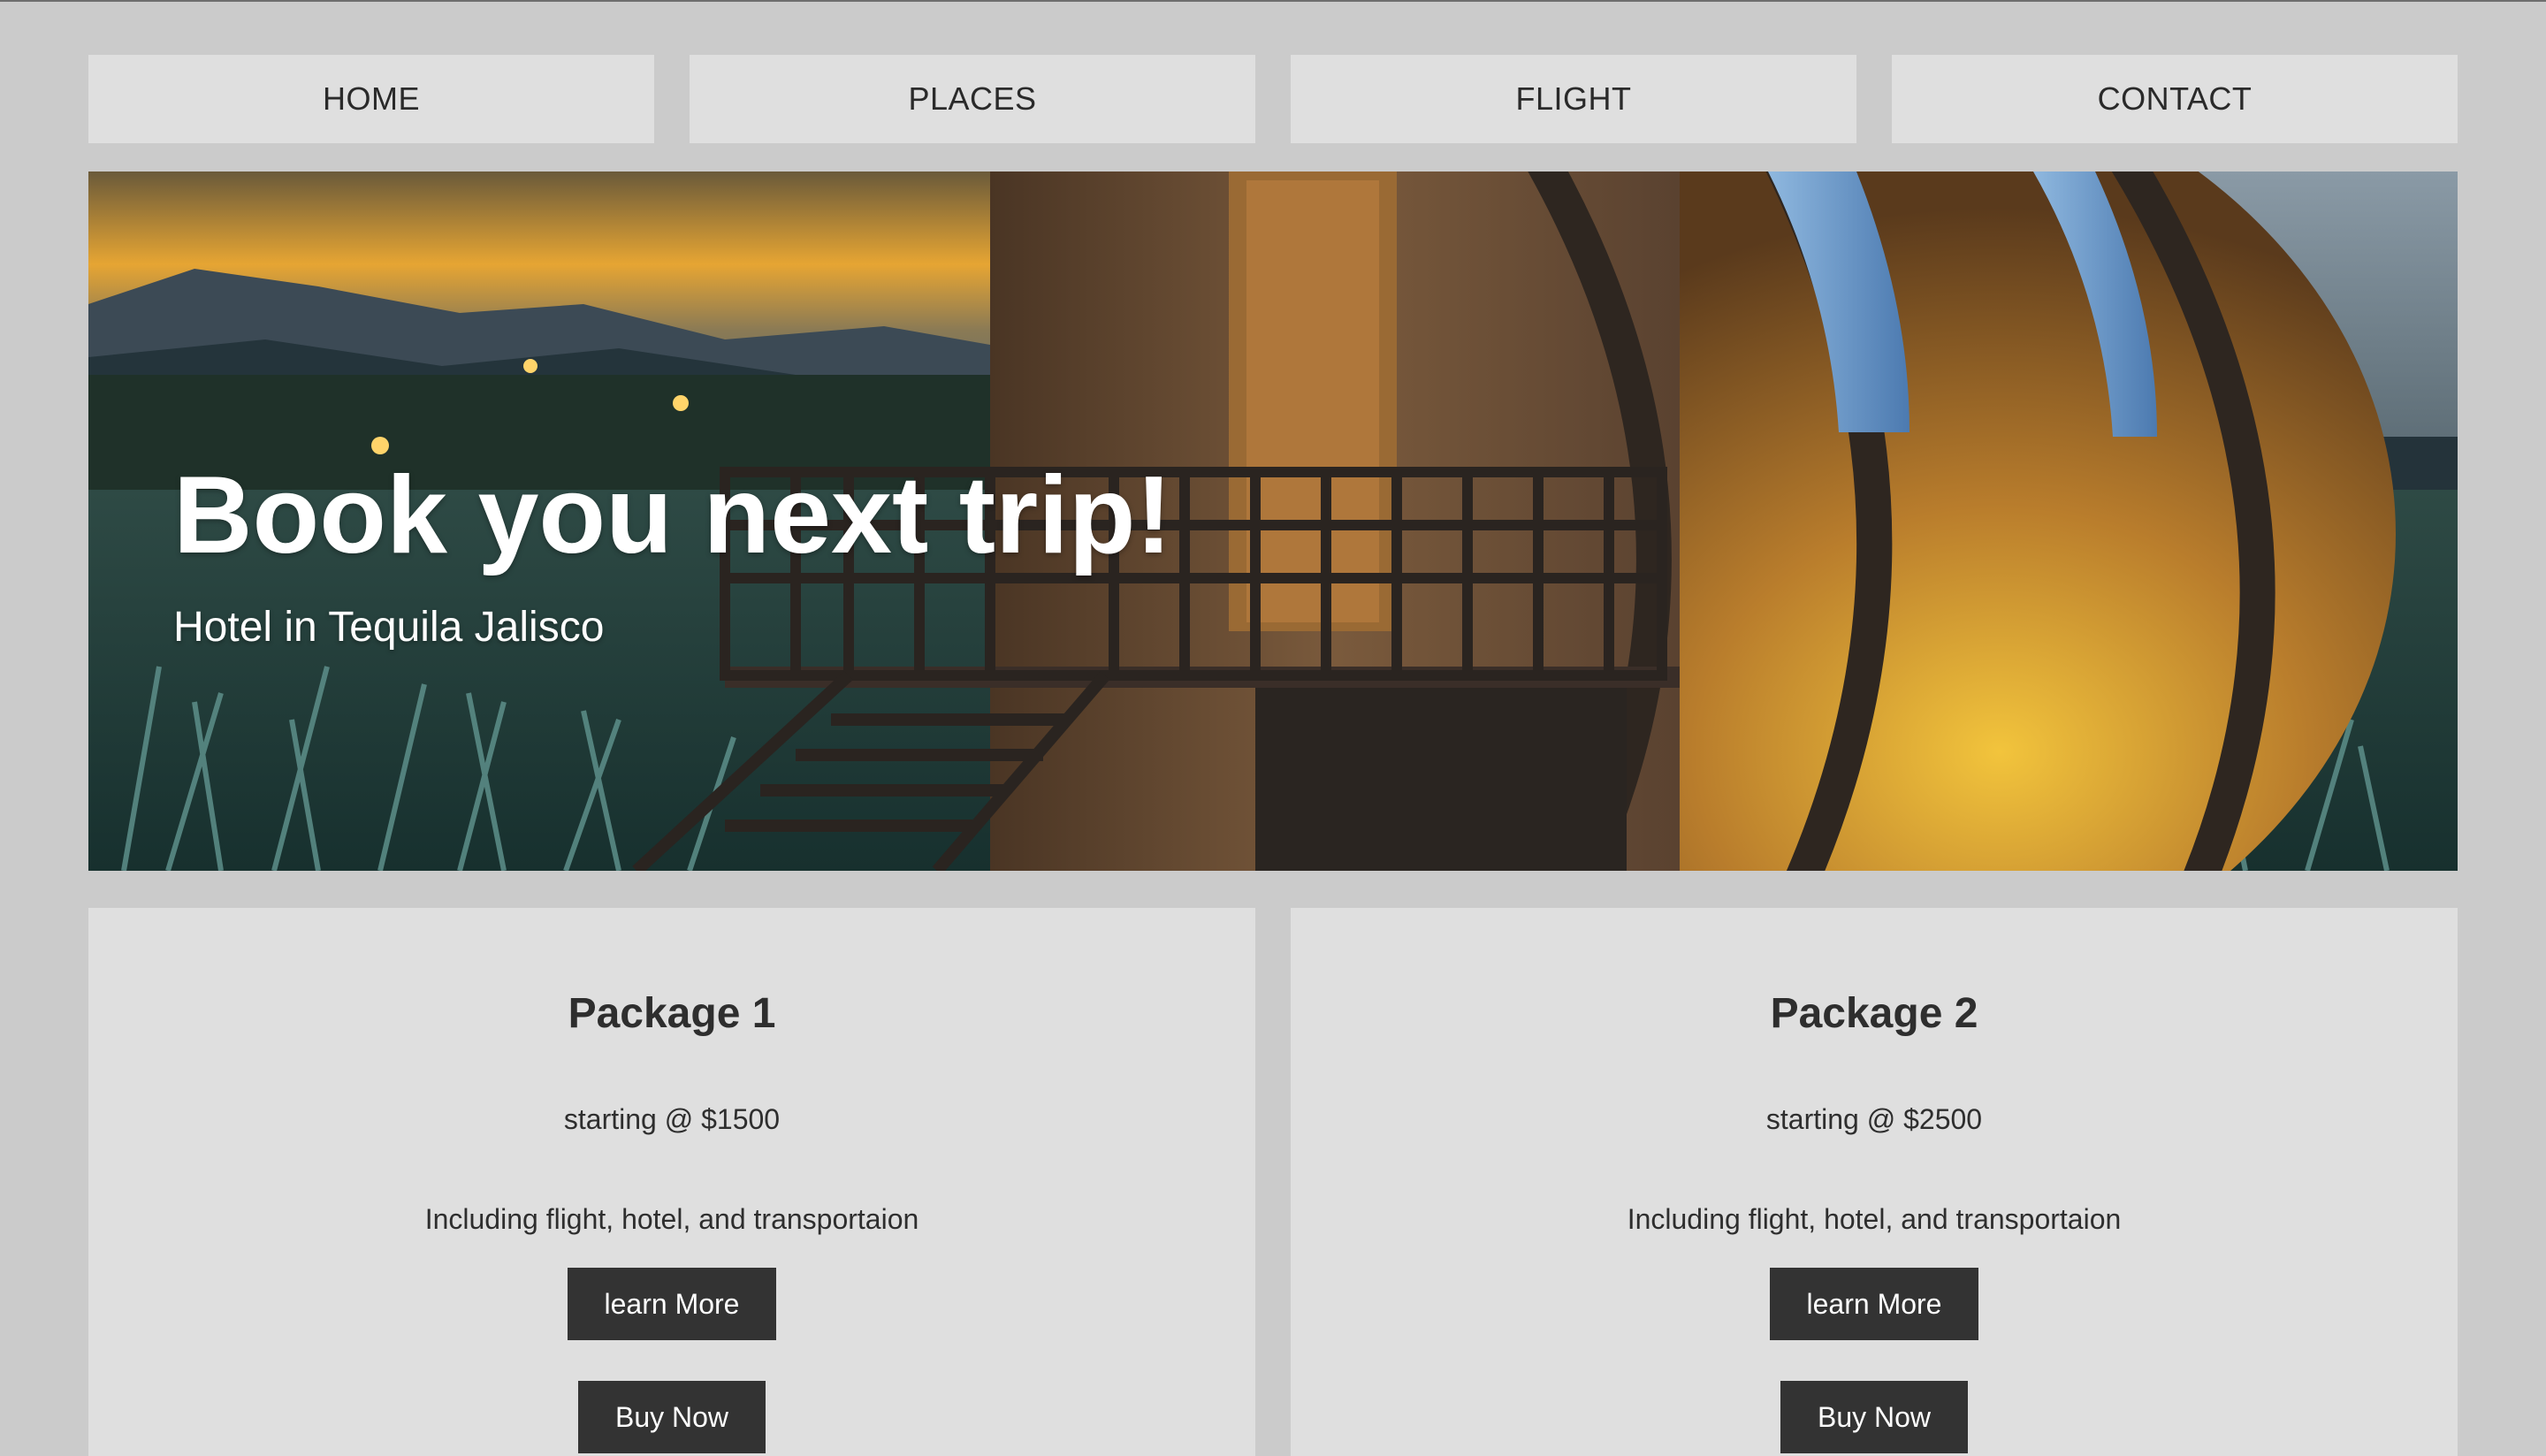 This screenshot has height=1456, width=2546. I want to click on main-nav: HOME PLACES FLIGHT CONTACT, so click(1273, 99).